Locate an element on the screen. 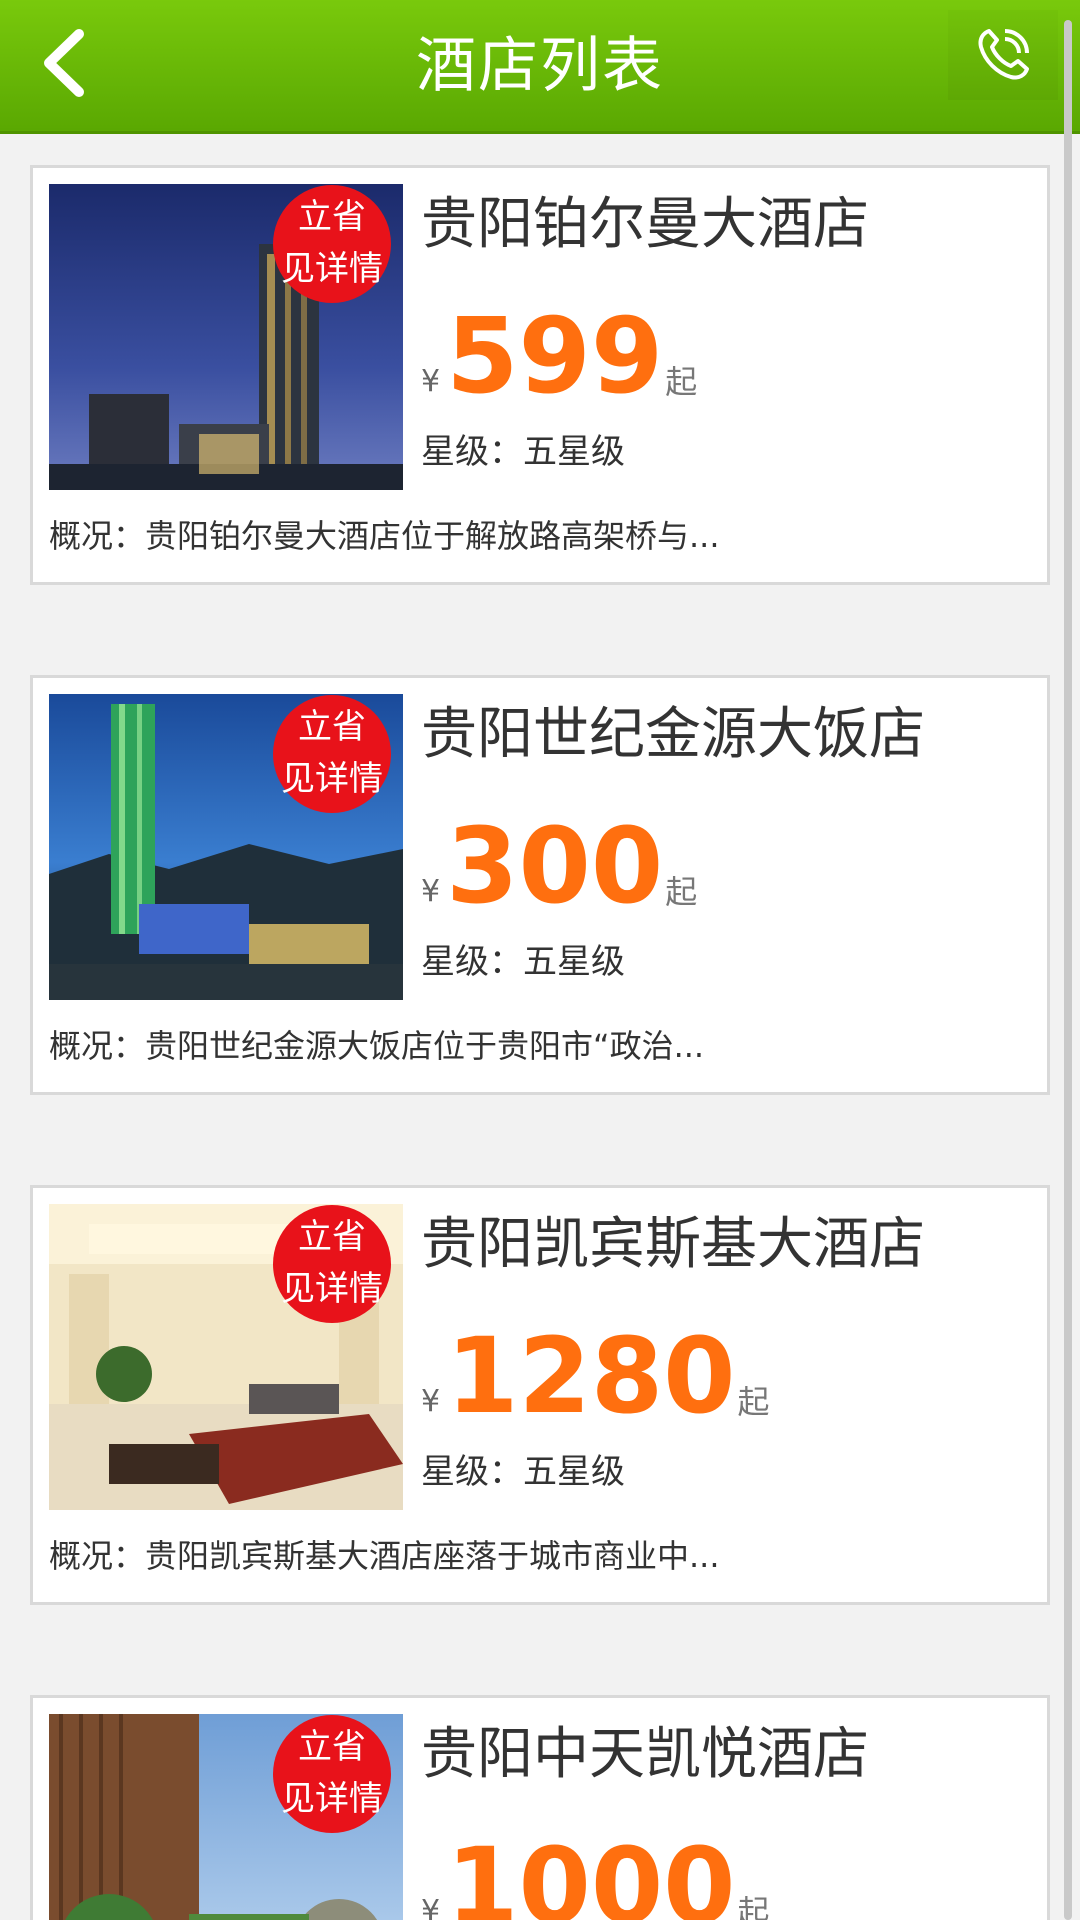 The width and height of the screenshot is (1080, 1920). back-button is located at coordinates (65, 63).